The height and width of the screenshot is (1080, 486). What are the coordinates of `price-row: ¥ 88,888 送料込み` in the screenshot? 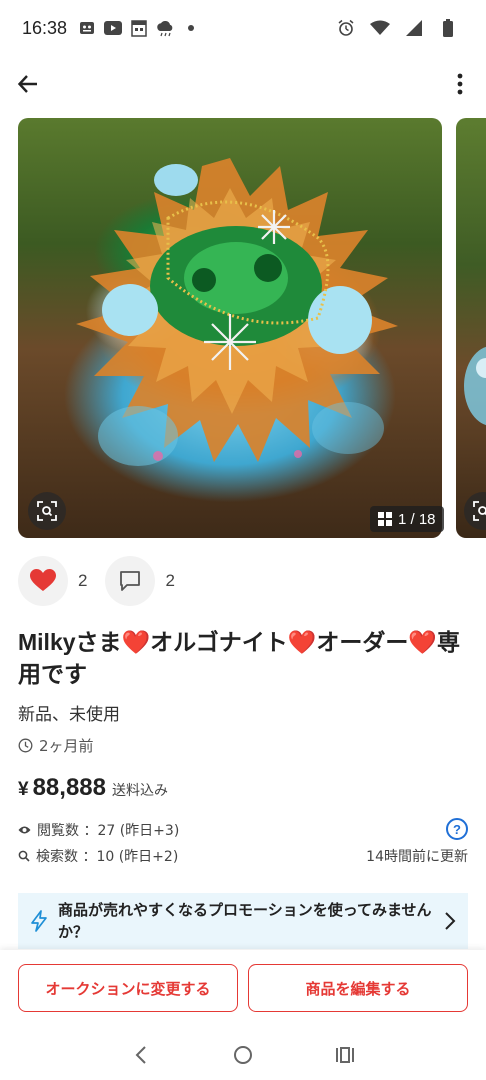 It's located at (93, 788).